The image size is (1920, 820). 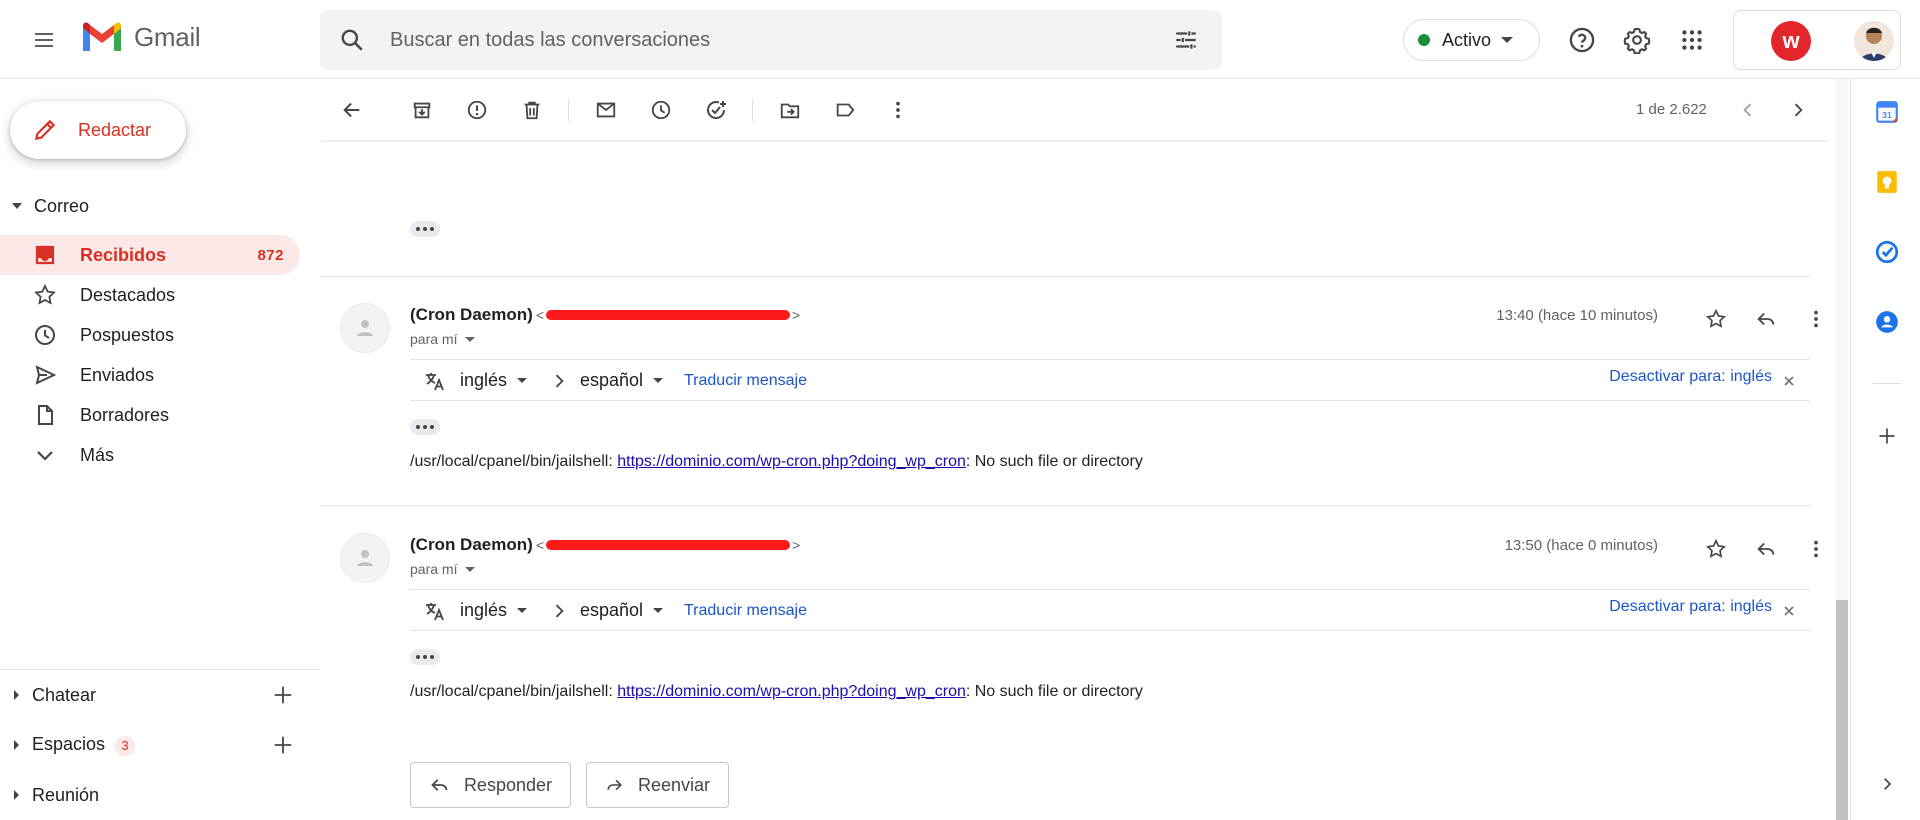 What do you see at coordinates (657, 785) in the screenshot?
I see `forward-button: Reenviar` at bounding box center [657, 785].